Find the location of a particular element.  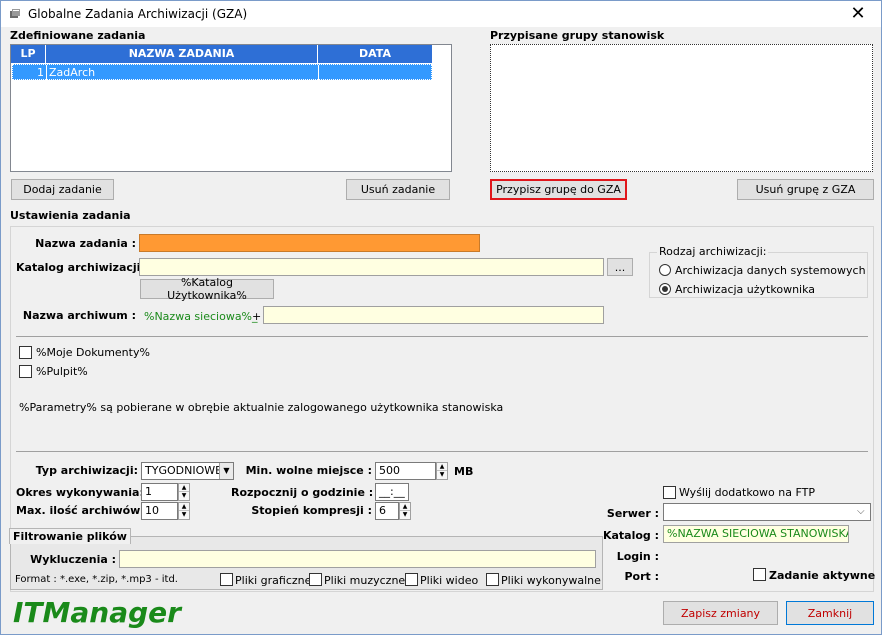

period-input: 1 is located at coordinates (159, 492).